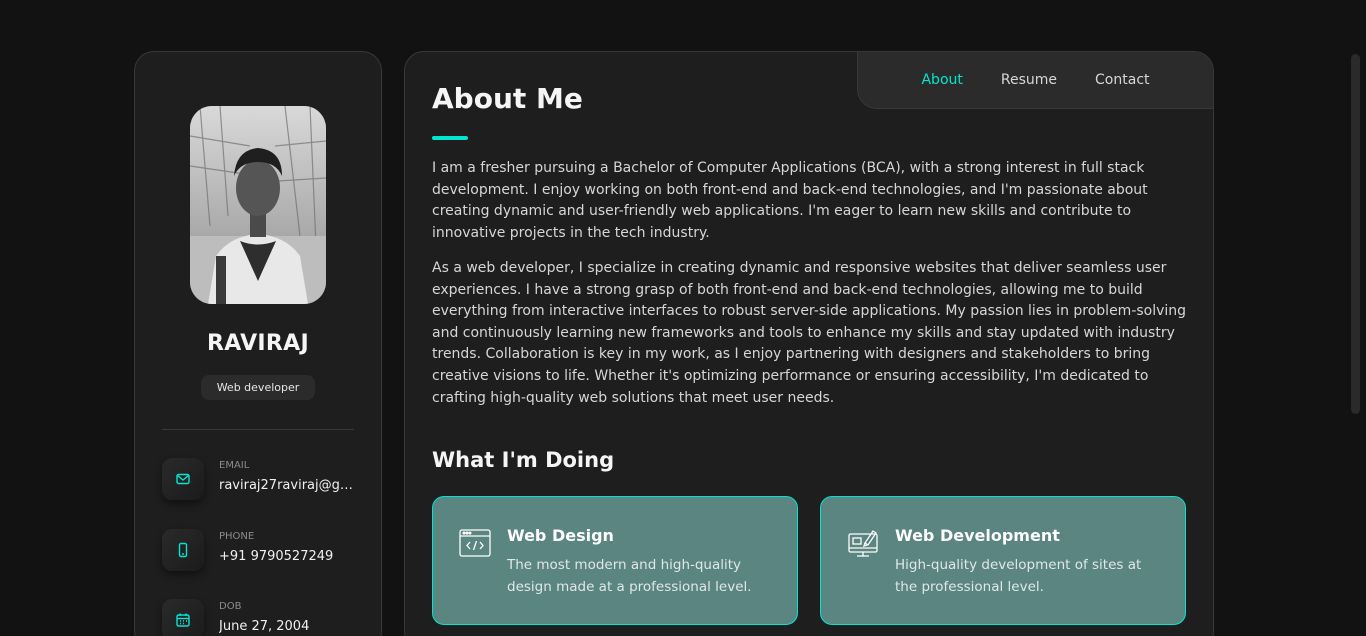 The width and height of the screenshot is (1366, 636). What do you see at coordinates (258, 429) in the screenshot?
I see `sidebar-separator` at bounding box center [258, 429].